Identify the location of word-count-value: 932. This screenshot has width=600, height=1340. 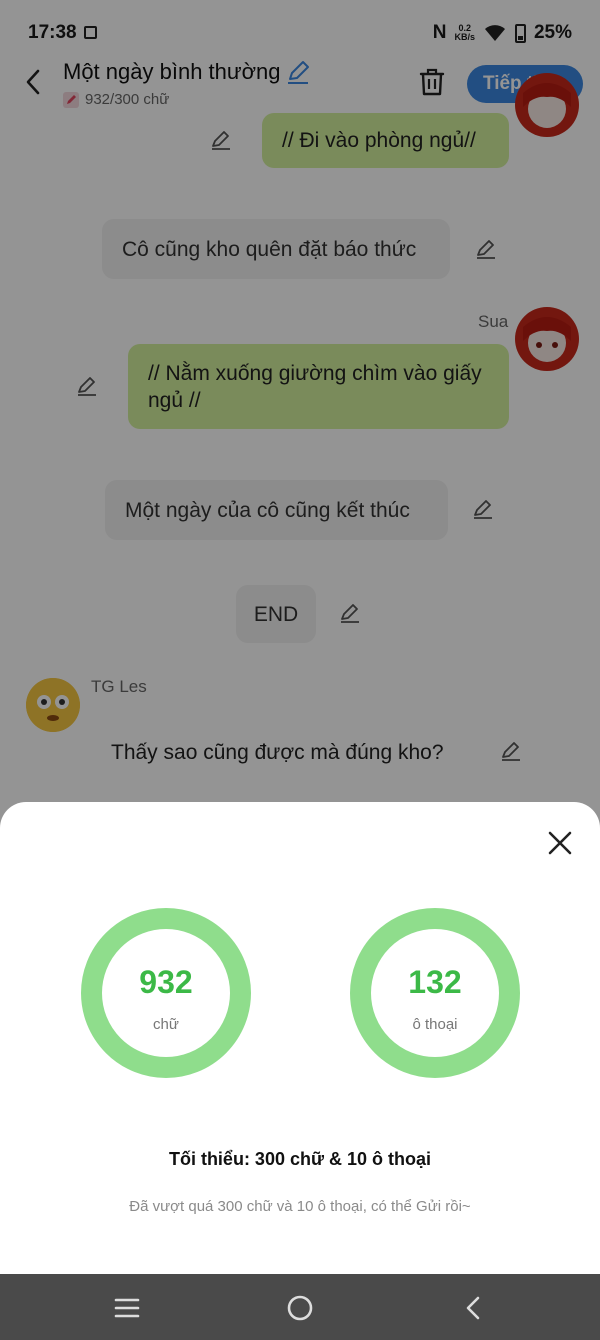
(166, 982).